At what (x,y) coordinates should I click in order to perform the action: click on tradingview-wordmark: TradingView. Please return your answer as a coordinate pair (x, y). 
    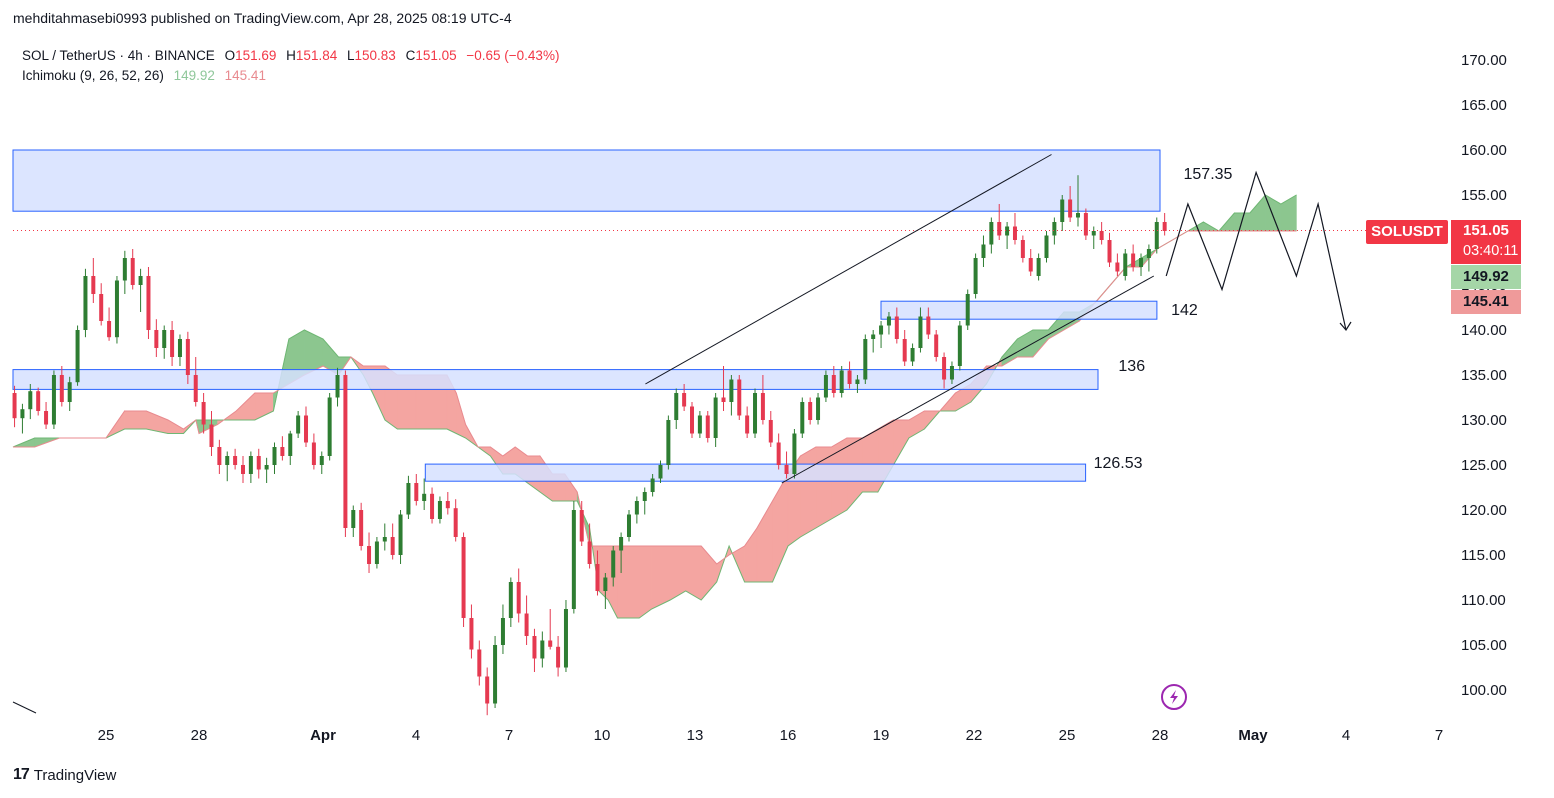
    Looking at the image, I should click on (75, 775).